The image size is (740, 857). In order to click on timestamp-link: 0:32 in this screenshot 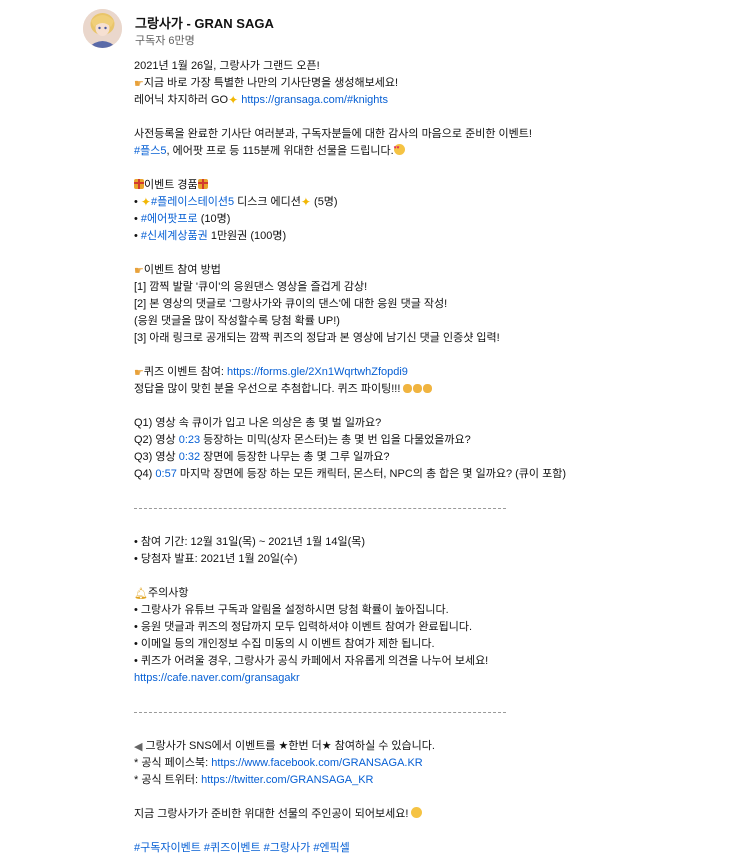, I will do `click(189, 457)`.